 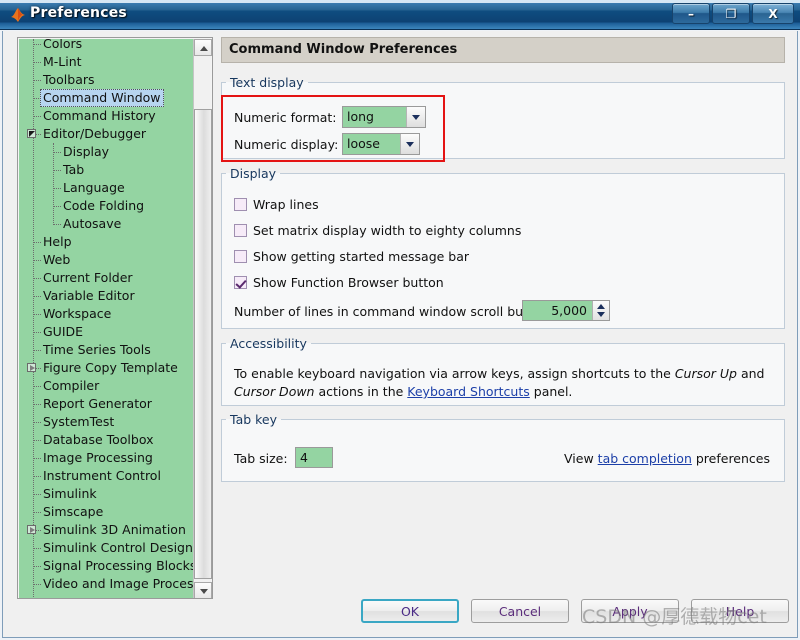 What do you see at coordinates (503, 50) in the screenshot?
I see `page-title: Command Window Preferences` at bounding box center [503, 50].